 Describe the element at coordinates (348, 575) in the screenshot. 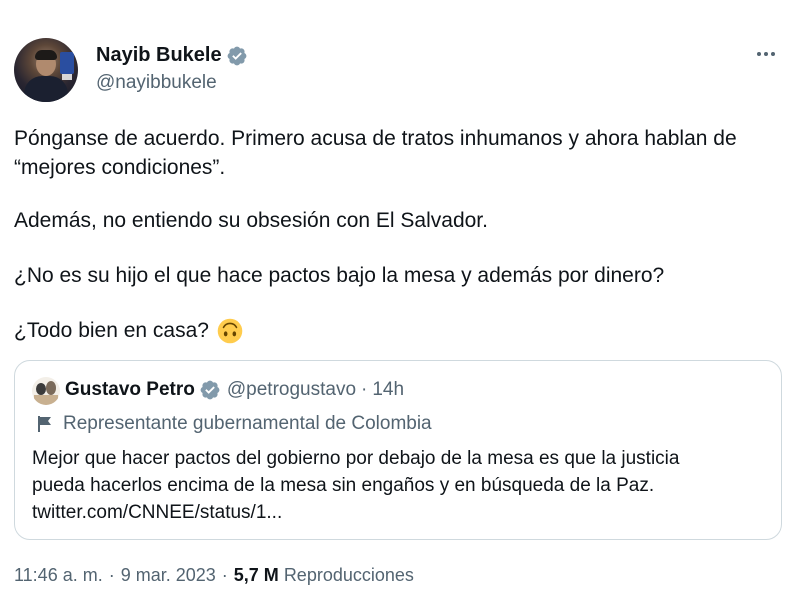

I see `views-label: Reproducciones` at that location.